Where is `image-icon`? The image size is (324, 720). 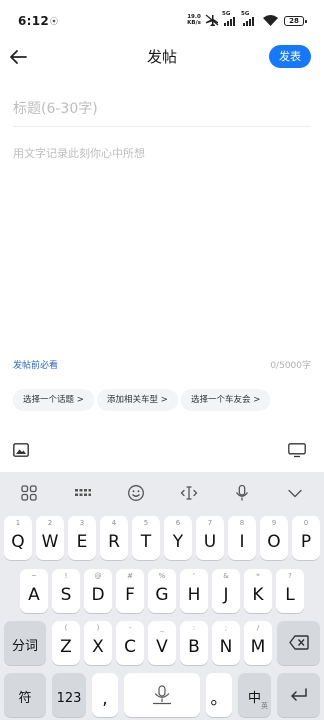 image-icon is located at coordinates (21, 450).